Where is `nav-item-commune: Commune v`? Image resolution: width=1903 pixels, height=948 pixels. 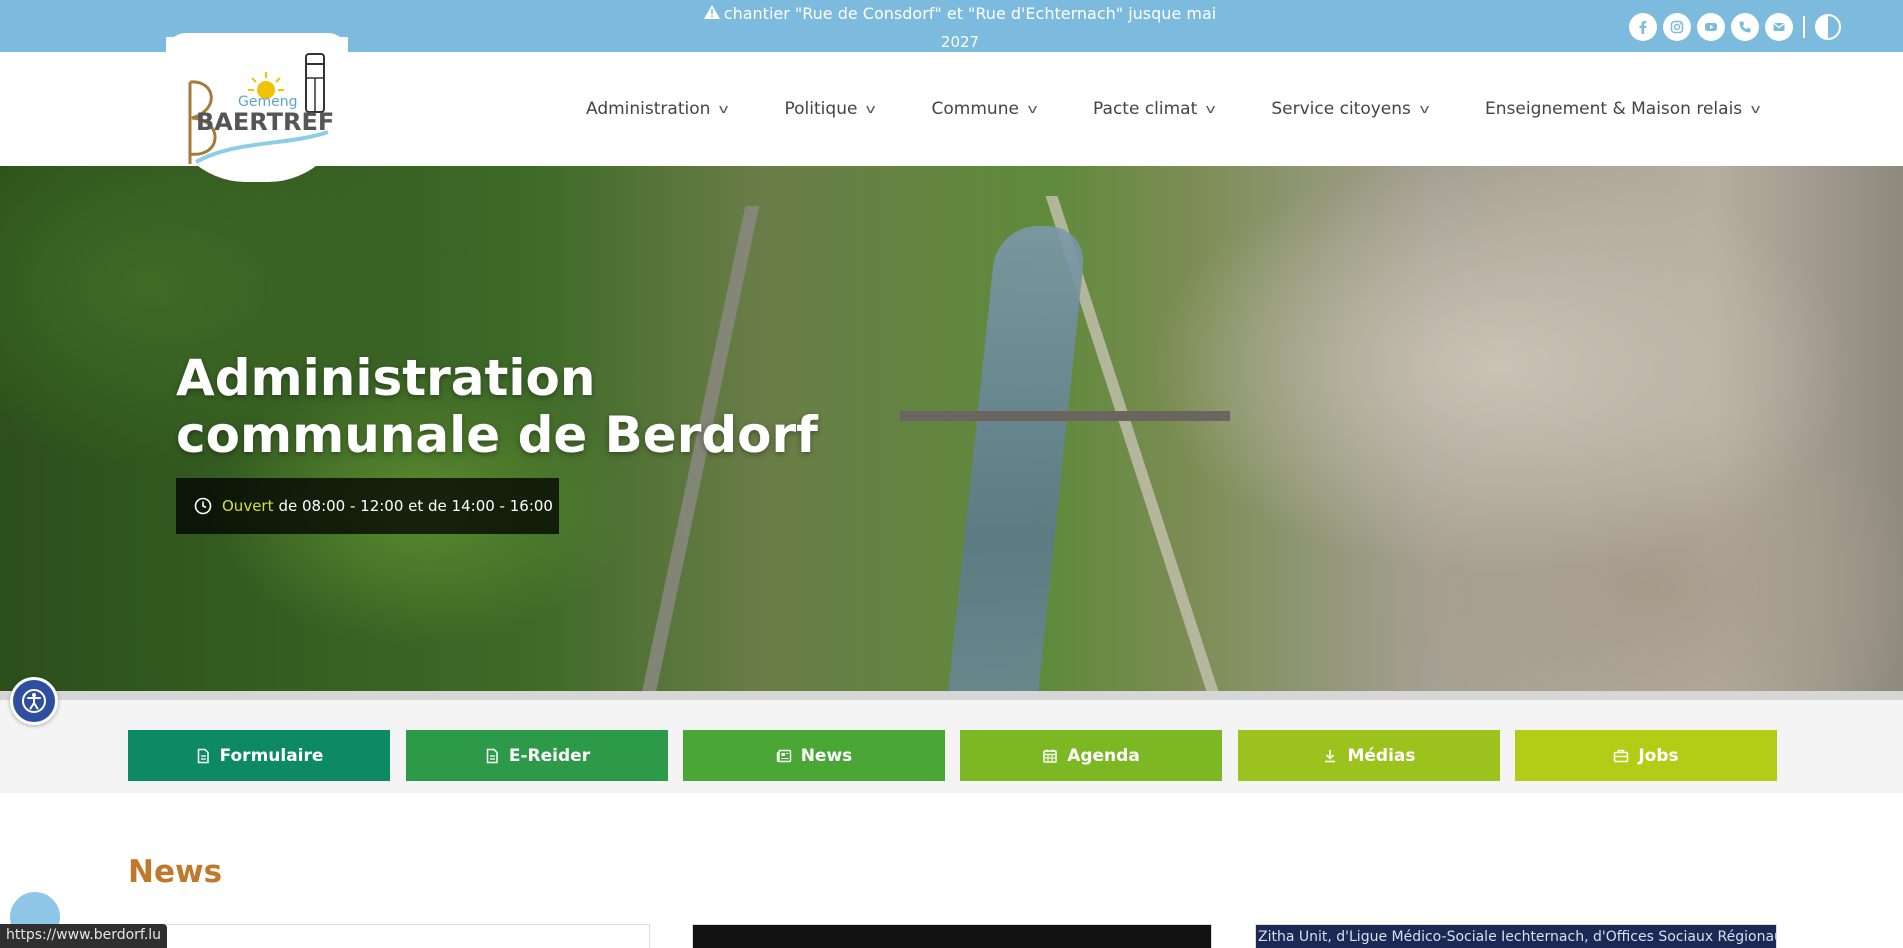 nav-item-commune: Commune v is located at coordinates (984, 109).